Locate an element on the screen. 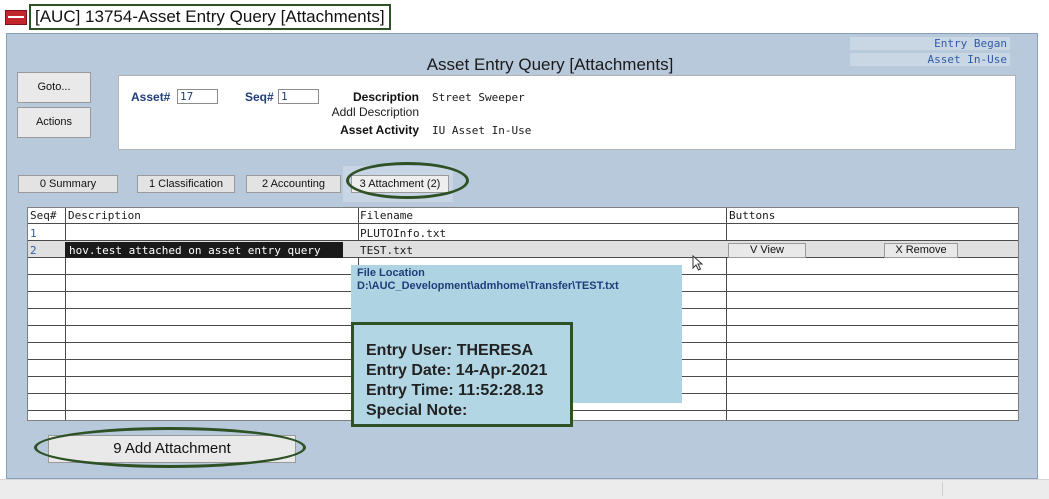 Image resolution: width=1049 pixels, height=499 pixels. seq-number-field: 1 is located at coordinates (298, 96).